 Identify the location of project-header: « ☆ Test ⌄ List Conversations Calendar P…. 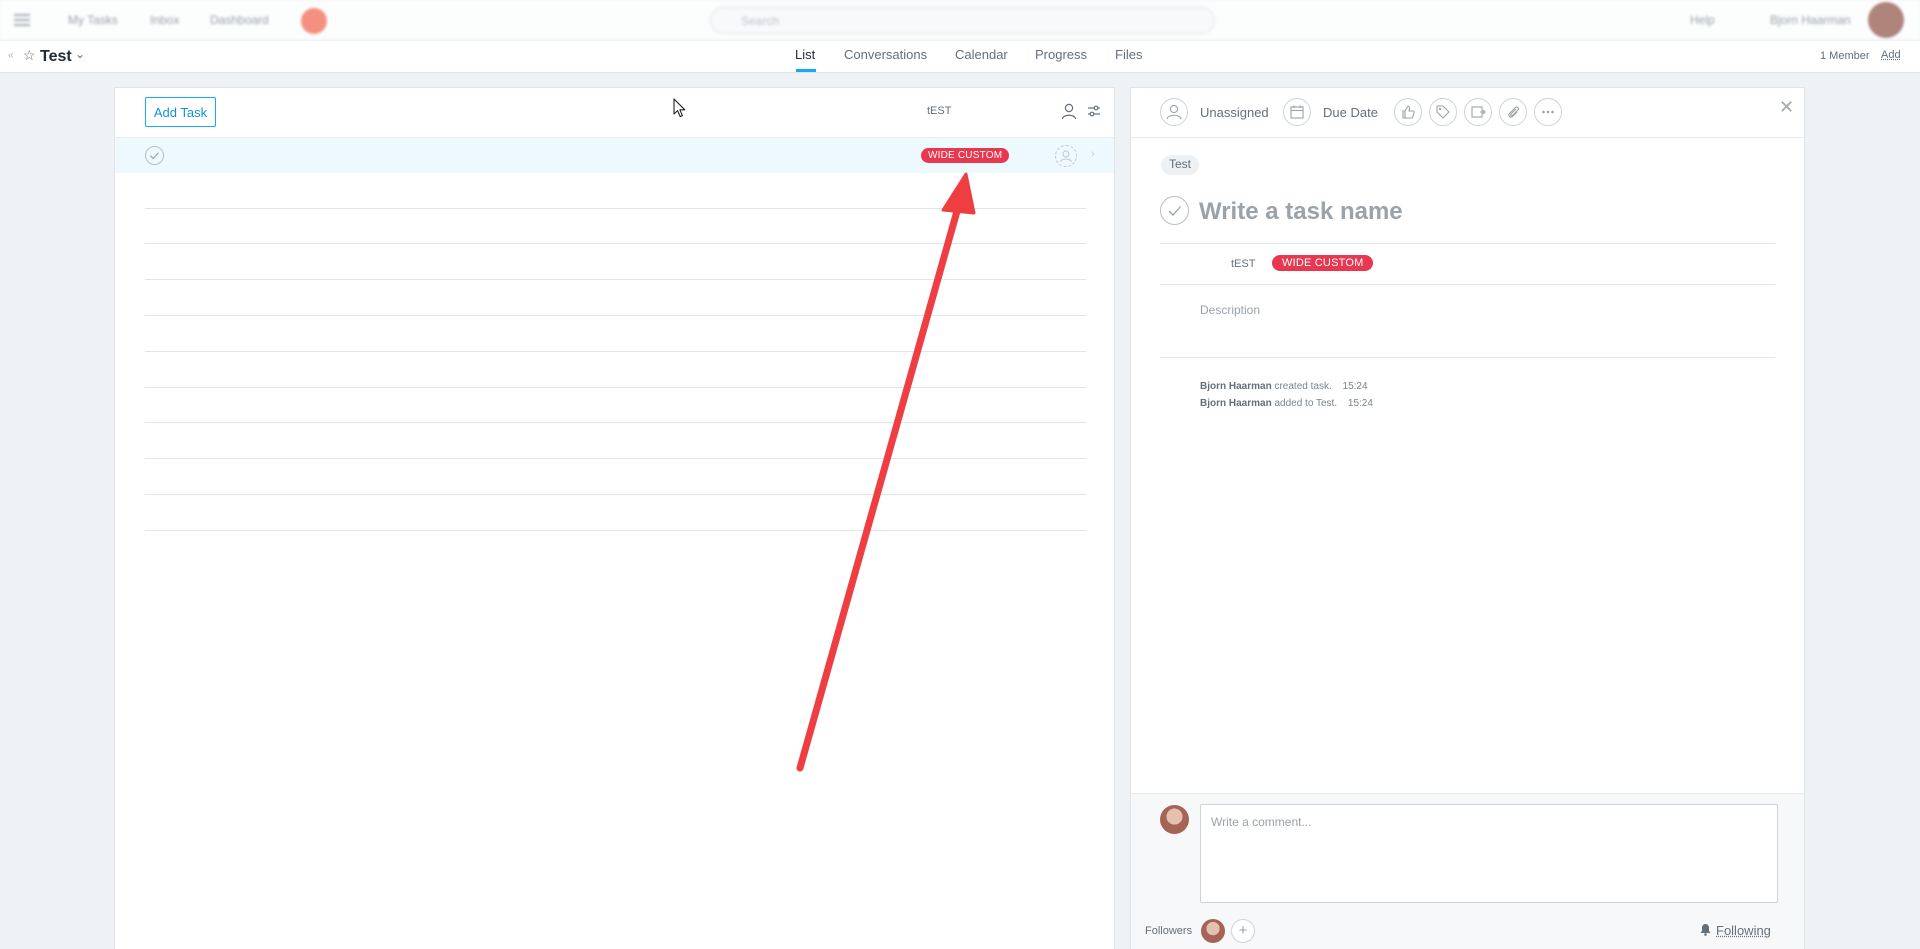
(960, 57).